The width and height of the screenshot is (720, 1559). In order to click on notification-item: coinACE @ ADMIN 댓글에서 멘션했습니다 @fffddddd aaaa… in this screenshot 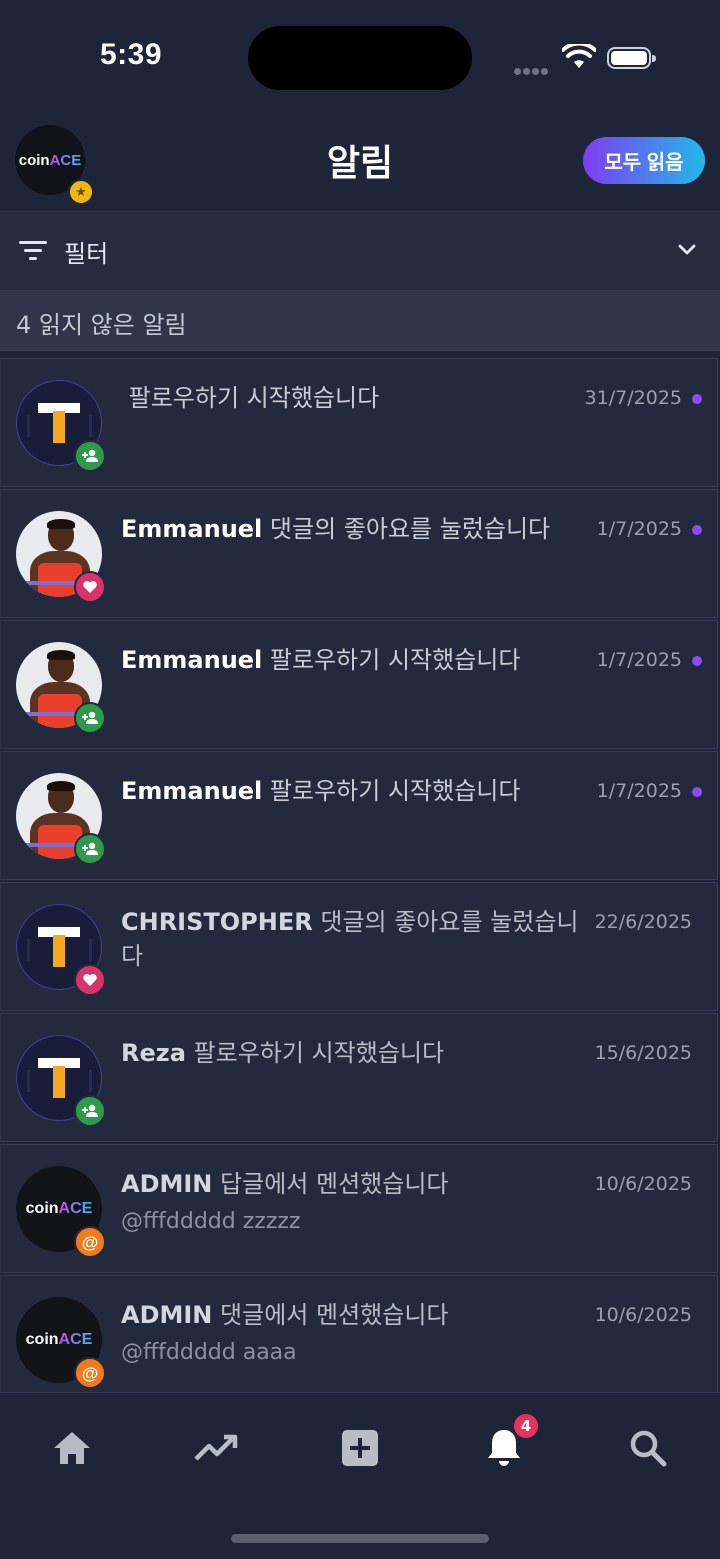, I will do `click(359, 1339)`.